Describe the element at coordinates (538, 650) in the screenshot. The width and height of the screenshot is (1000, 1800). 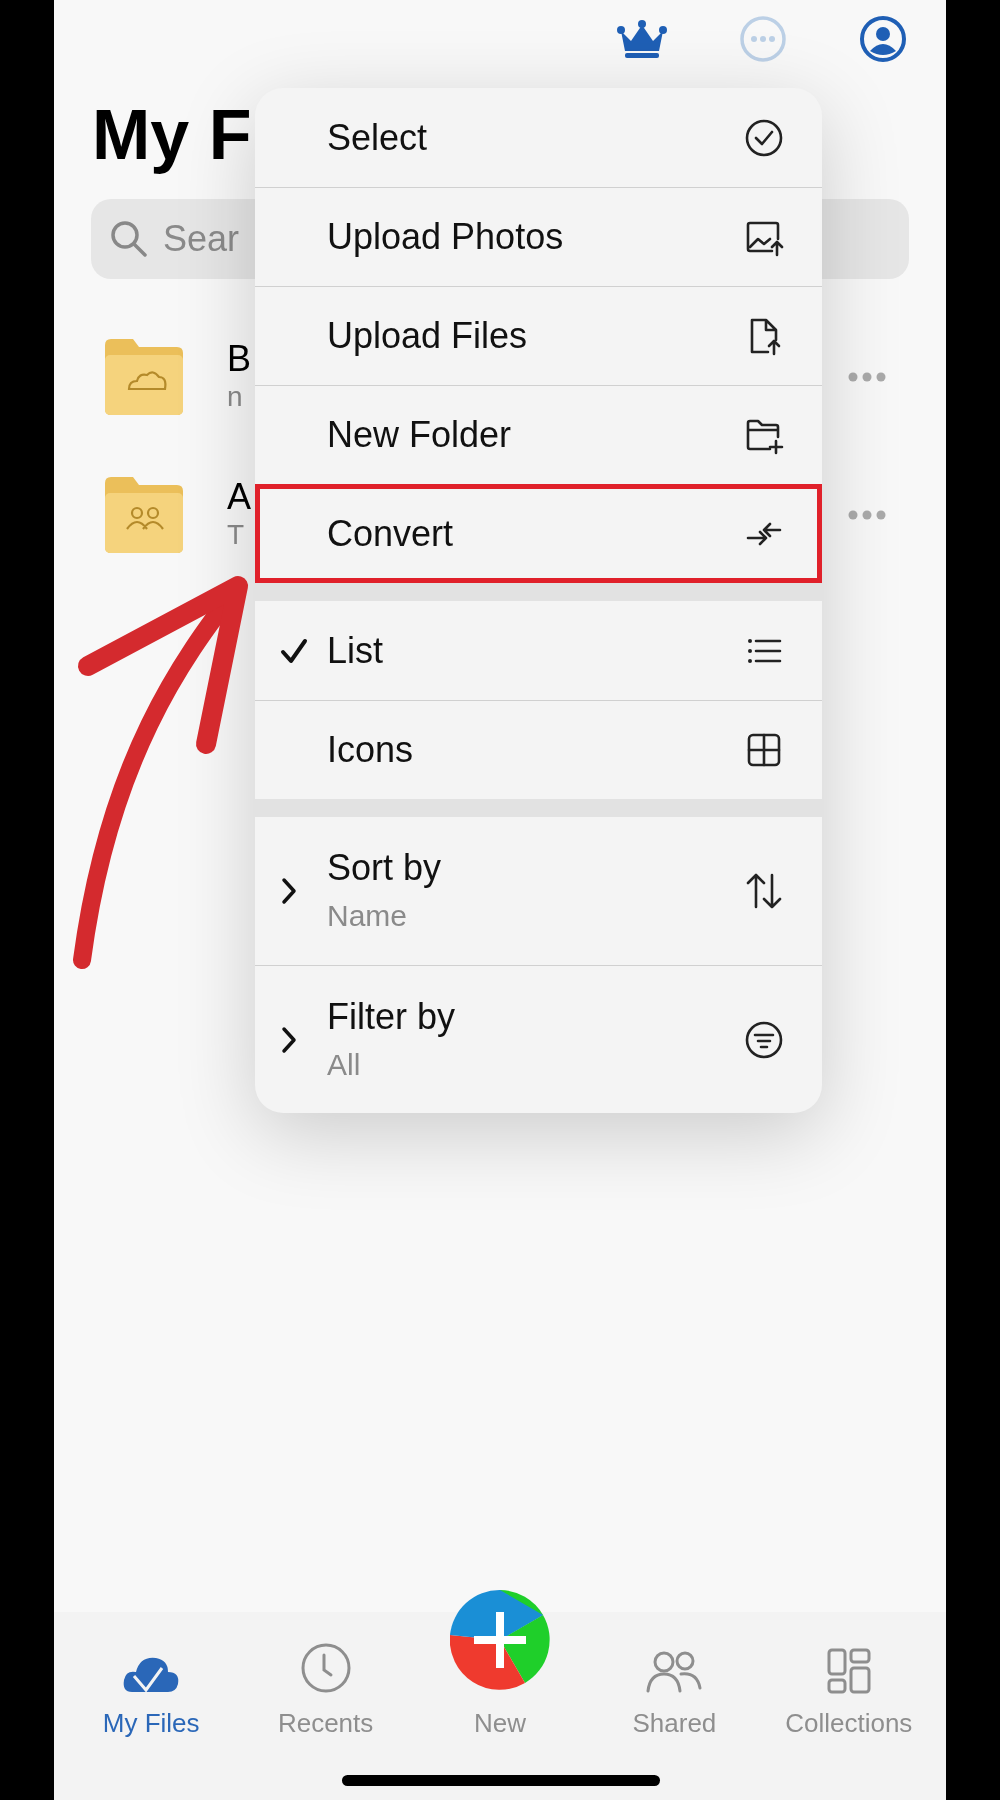
I see `menu-item: List` at that location.